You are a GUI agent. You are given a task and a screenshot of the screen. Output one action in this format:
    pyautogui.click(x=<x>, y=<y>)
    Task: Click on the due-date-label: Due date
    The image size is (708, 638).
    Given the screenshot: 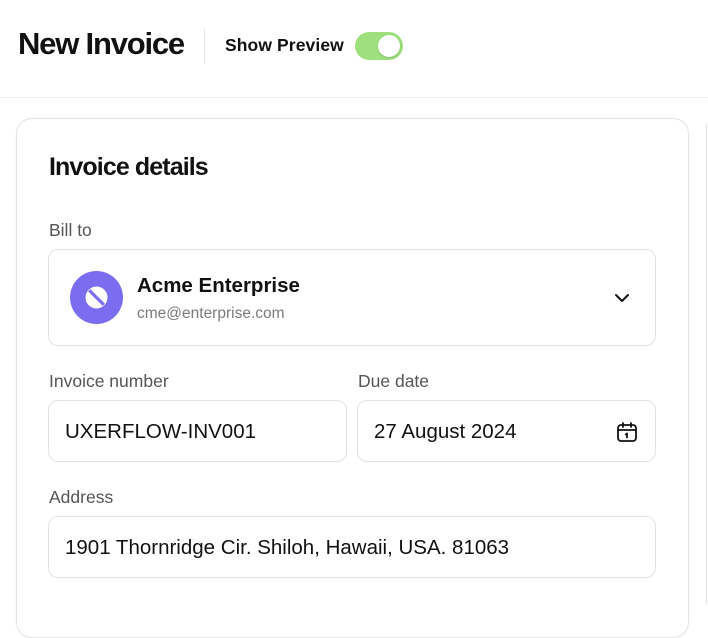 What is the action you would take?
    pyautogui.click(x=394, y=381)
    